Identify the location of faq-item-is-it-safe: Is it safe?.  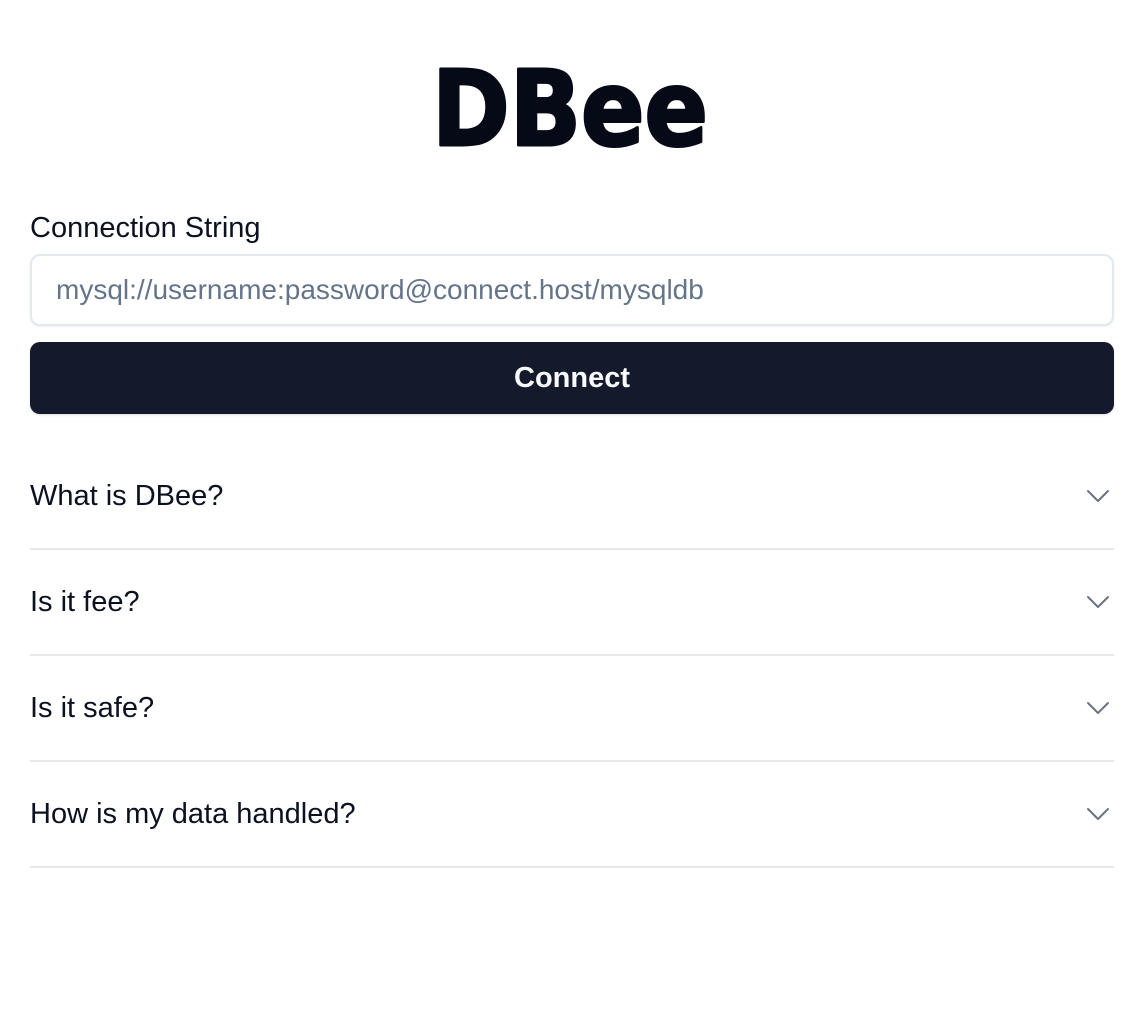
(572, 709).